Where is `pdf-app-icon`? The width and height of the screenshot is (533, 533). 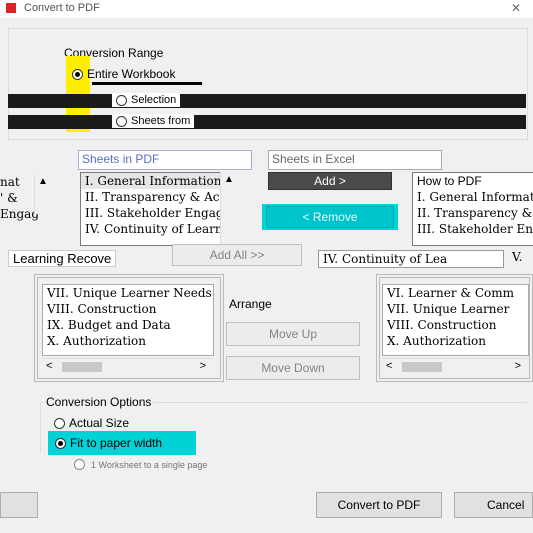 pdf-app-icon is located at coordinates (11, 8).